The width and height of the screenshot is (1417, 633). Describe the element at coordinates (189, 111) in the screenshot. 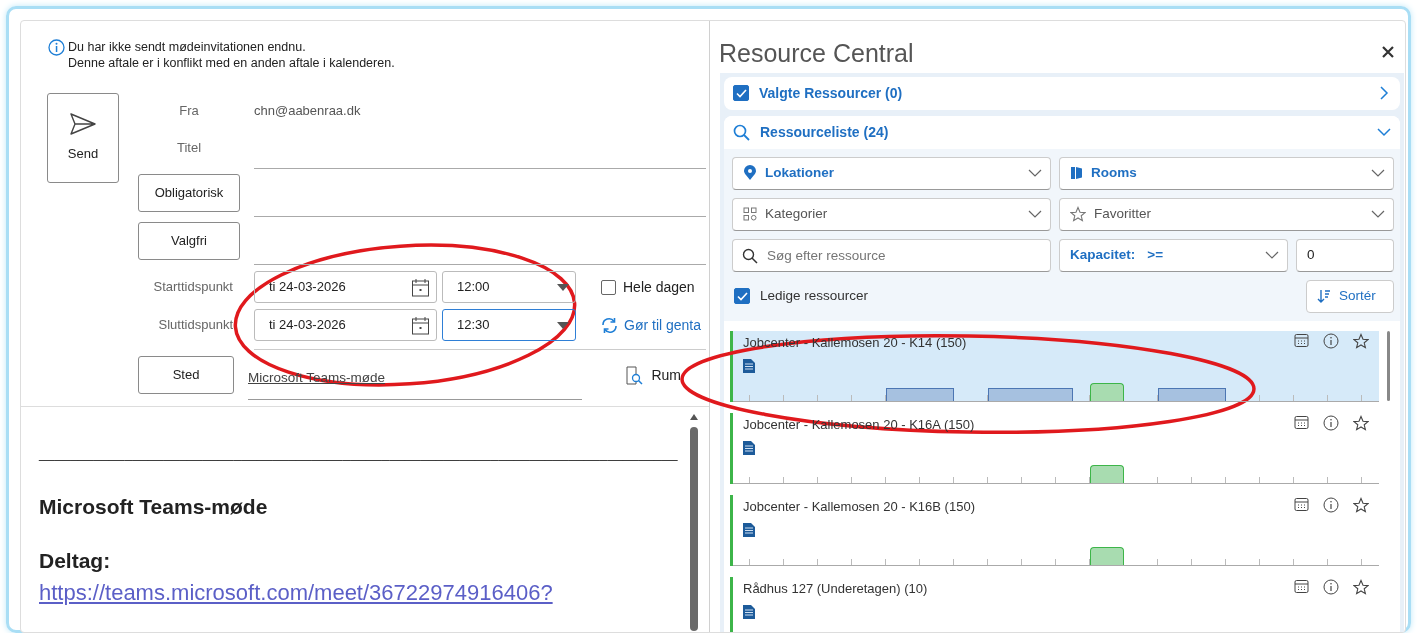

I see `field-label: Fra` at that location.